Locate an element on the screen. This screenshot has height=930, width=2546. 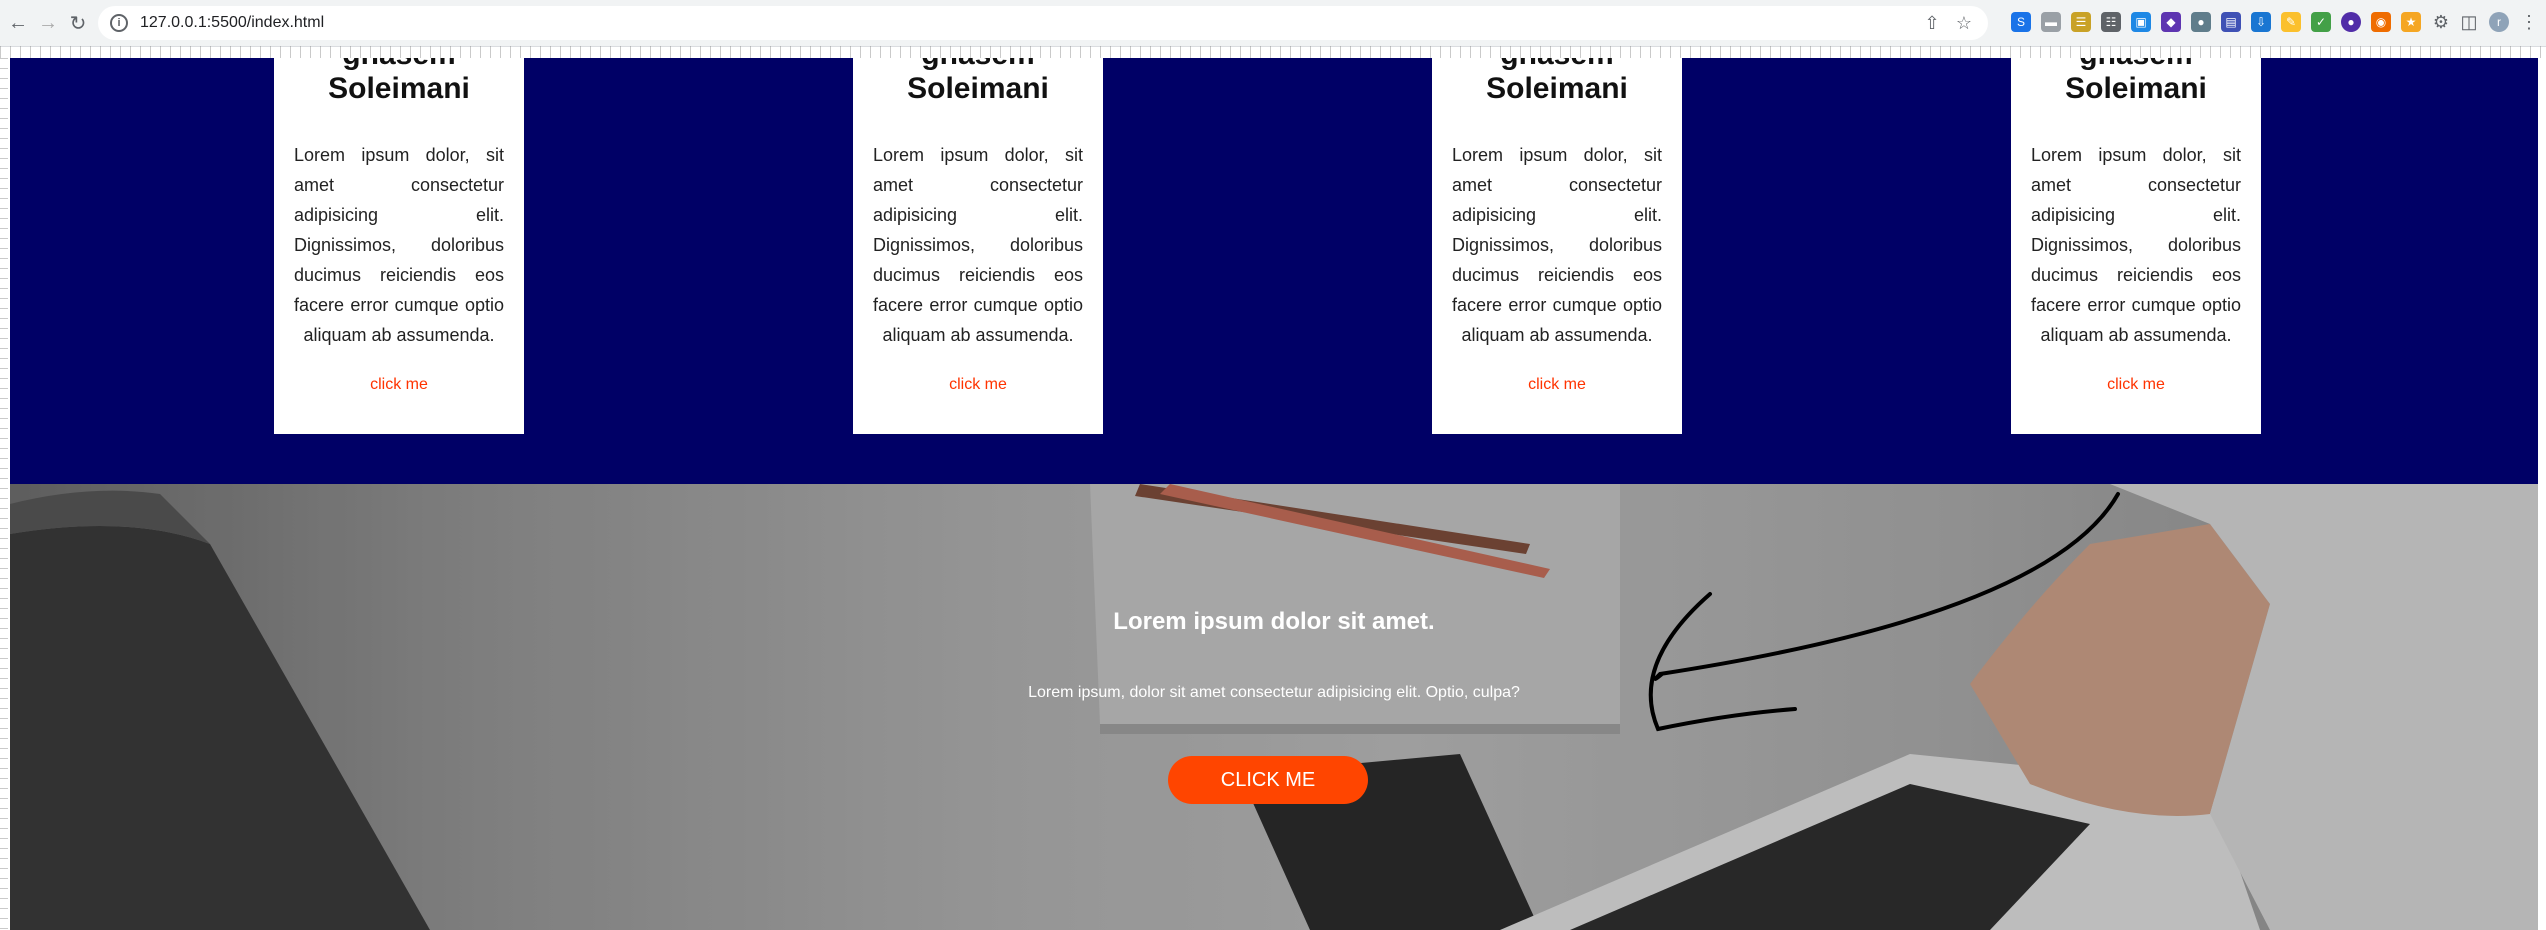
extensions-puzzle-icon: ⚙ is located at coordinates (2441, 22).